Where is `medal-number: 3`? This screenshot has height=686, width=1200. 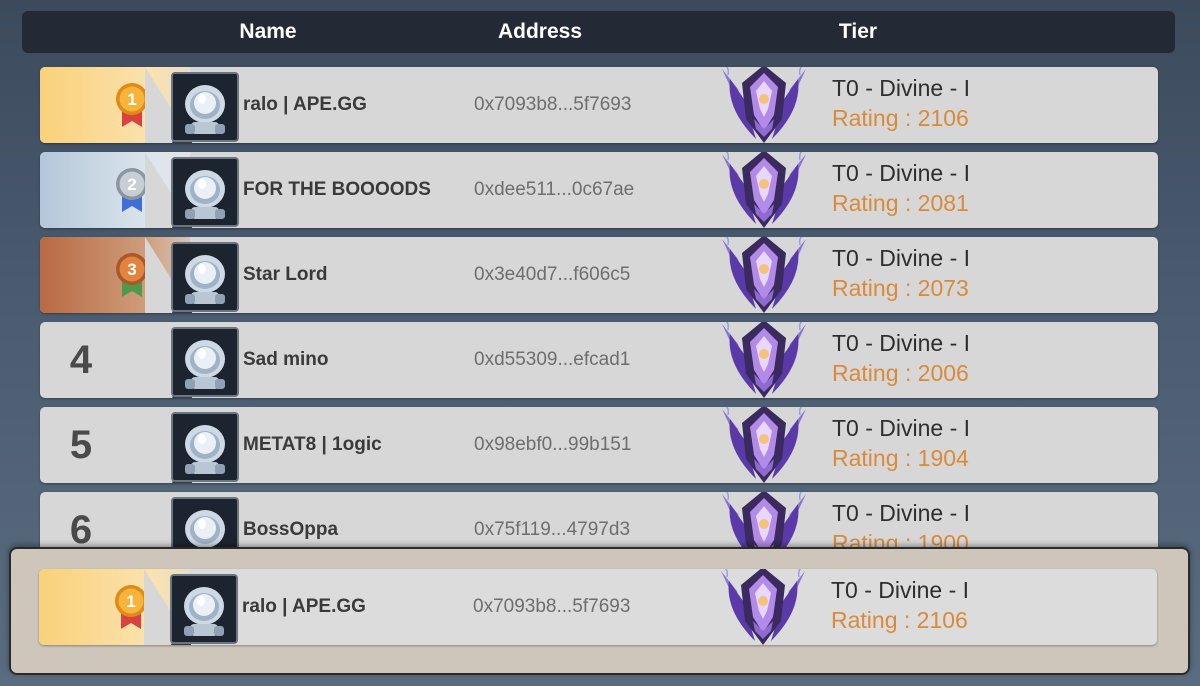 medal-number: 3 is located at coordinates (131, 269).